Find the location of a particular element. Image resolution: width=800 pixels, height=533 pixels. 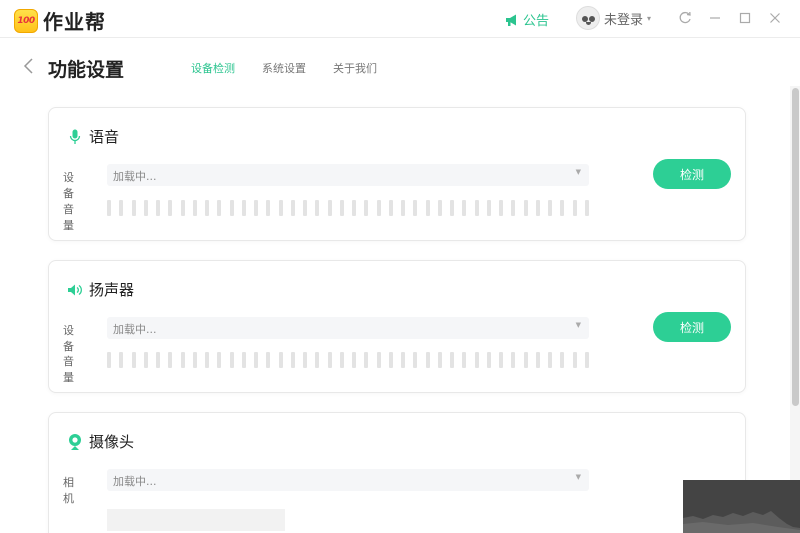

maximize-icon is located at coordinates (745, 18).